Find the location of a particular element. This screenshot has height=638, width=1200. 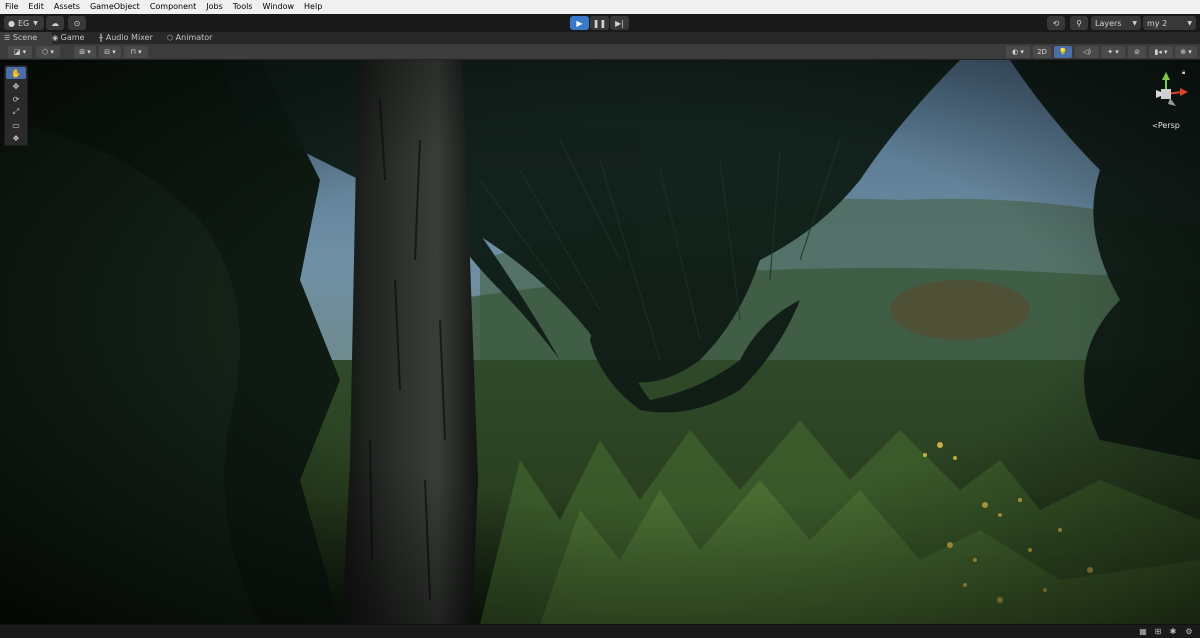

audio-mixer-icon: ╫ is located at coordinates (101, 38).